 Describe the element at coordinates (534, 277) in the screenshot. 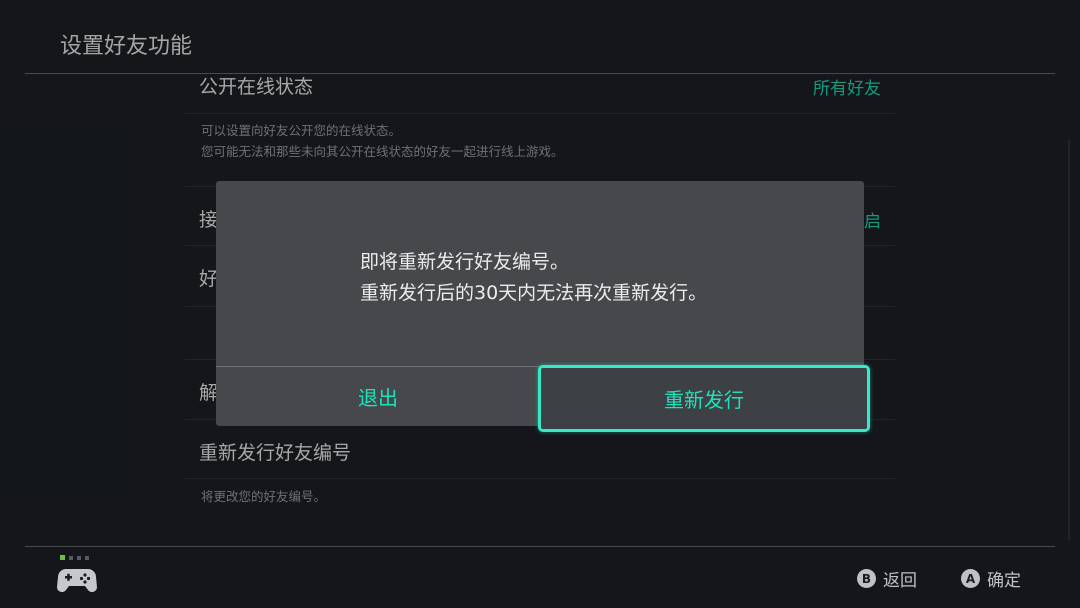

I see `dialog-message: 即将重新发行好友编号。 重新发行后的30天内无法再次重新发行。` at that location.